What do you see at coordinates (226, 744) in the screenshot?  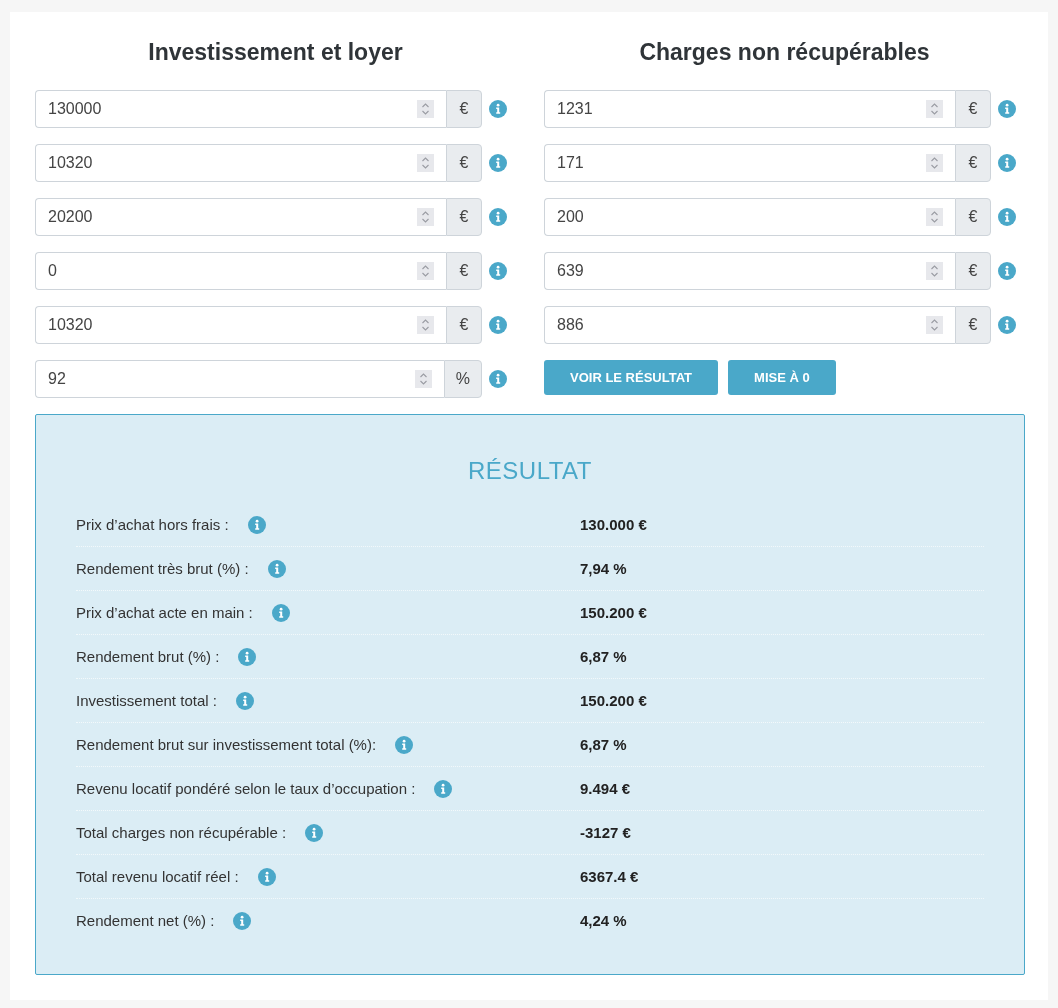 I see `result-label: Rendement brut sur investissement total (%):` at bounding box center [226, 744].